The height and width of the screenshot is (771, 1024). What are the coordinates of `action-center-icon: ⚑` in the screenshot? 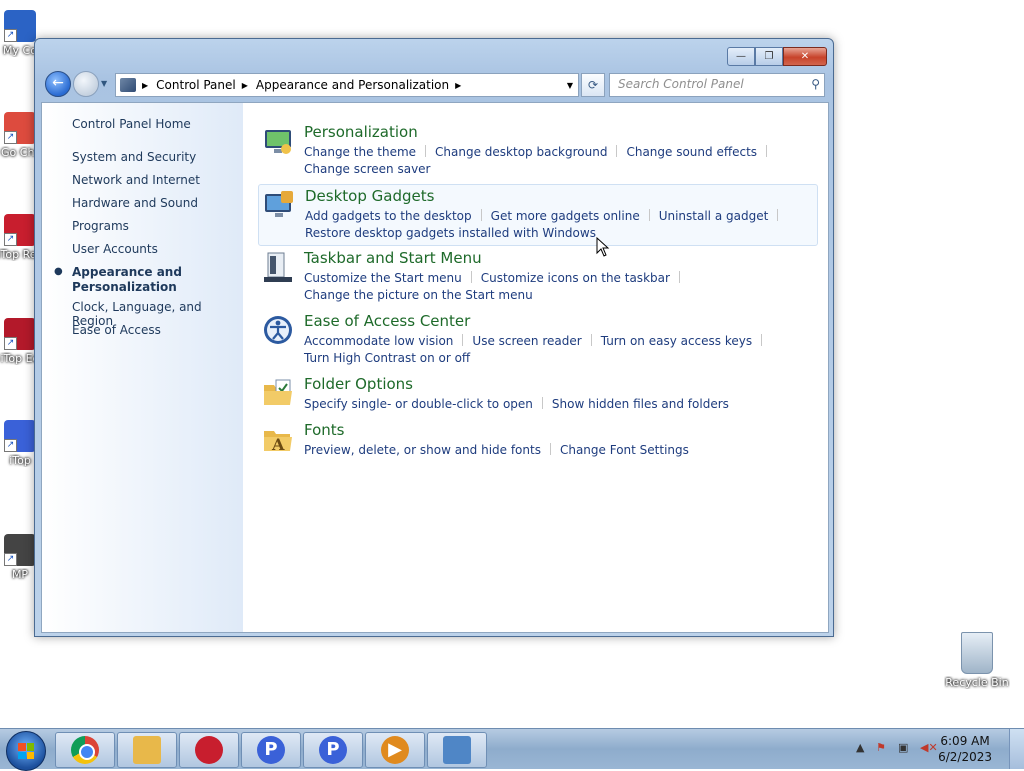 It's located at (881, 747).